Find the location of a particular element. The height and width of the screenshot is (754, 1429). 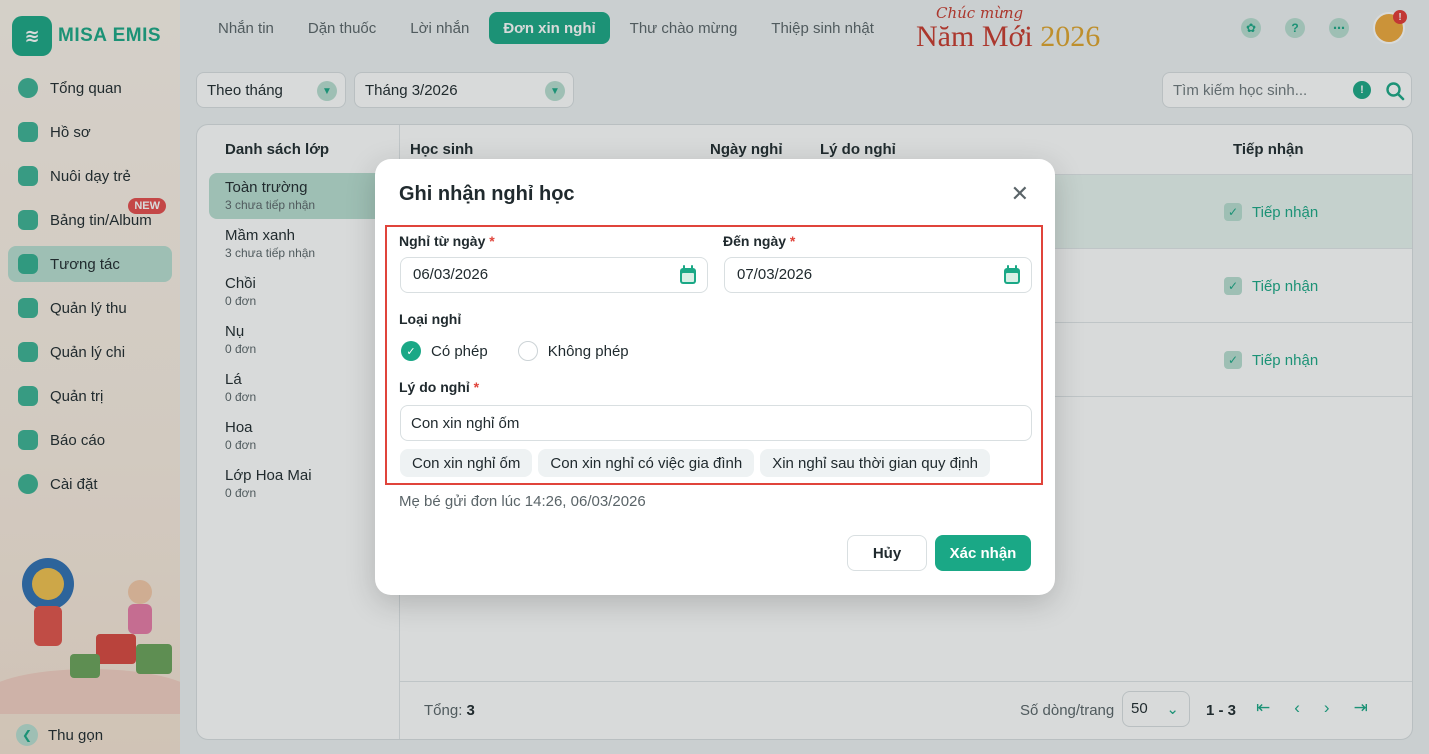

confirm-button: Xác nhận is located at coordinates (983, 553).